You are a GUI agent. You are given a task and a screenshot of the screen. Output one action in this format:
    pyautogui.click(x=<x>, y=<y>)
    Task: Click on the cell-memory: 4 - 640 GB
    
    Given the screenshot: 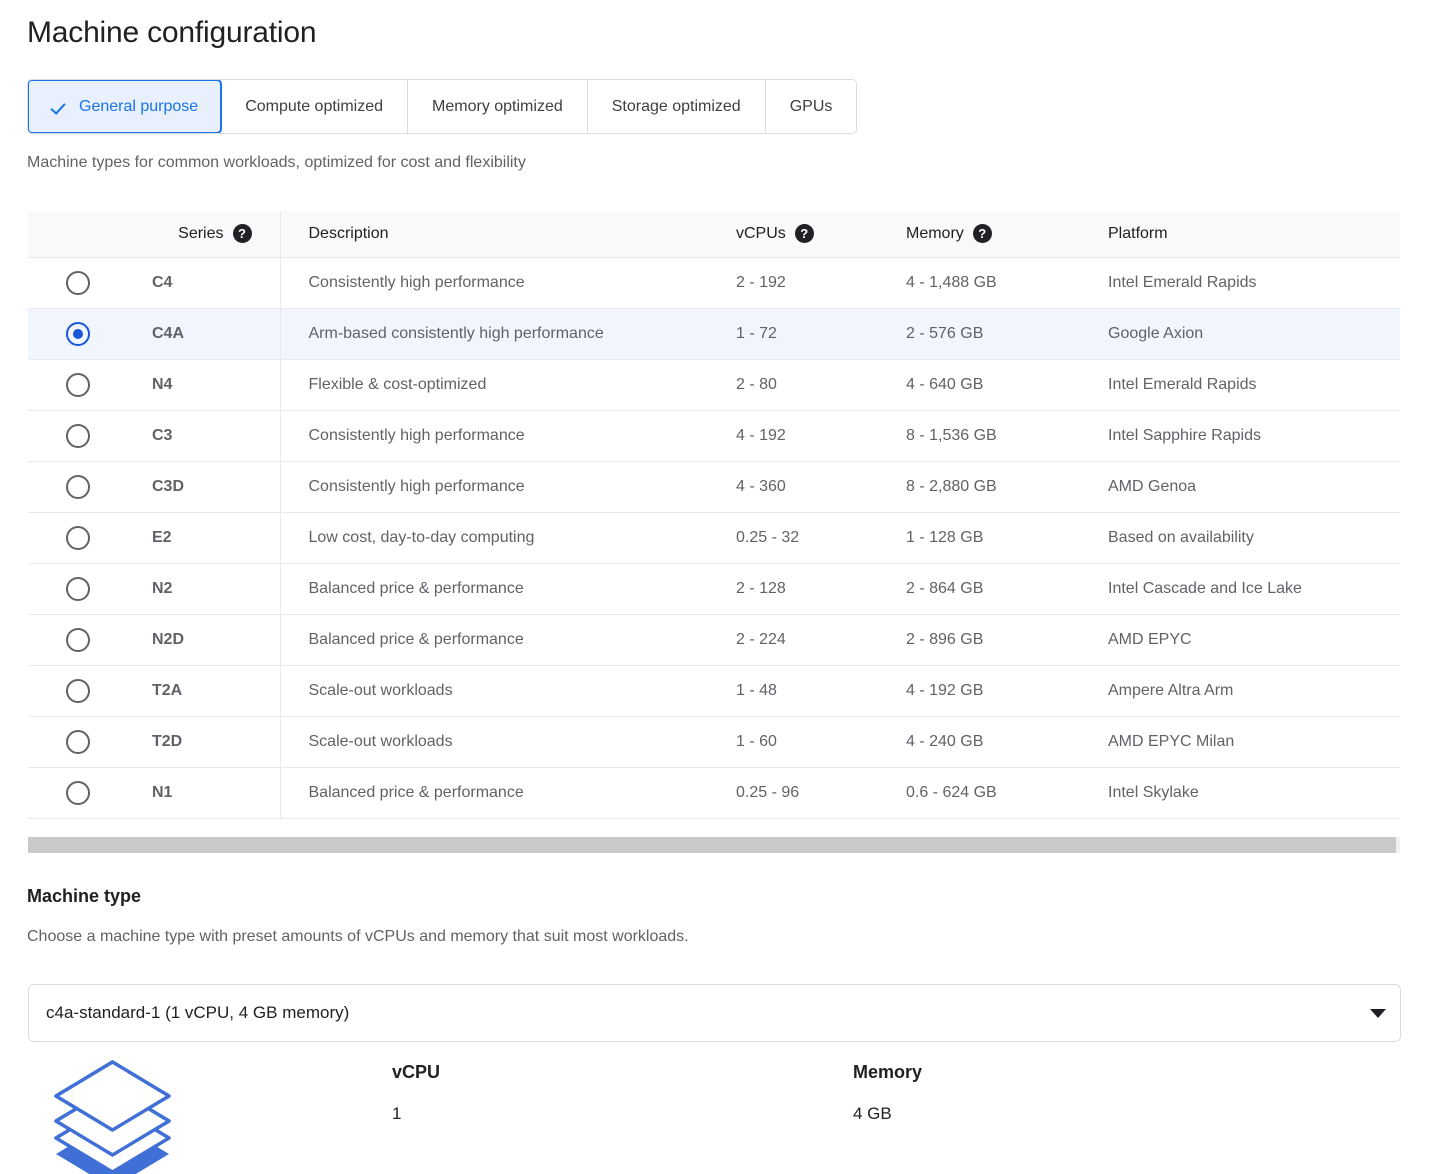 What is the action you would take?
    pyautogui.click(x=1000, y=385)
    